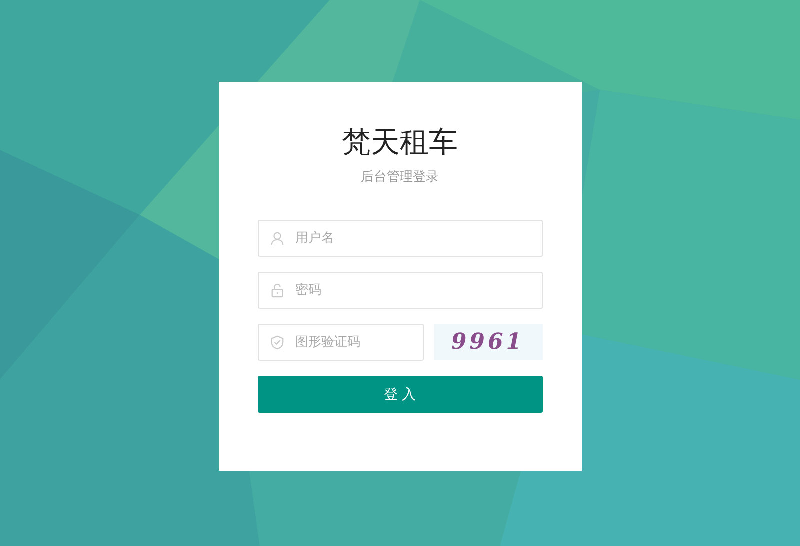 Image resolution: width=800 pixels, height=546 pixels. What do you see at coordinates (400, 142) in the screenshot?
I see `app-title: 梵天租车` at bounding box center [400, 142].